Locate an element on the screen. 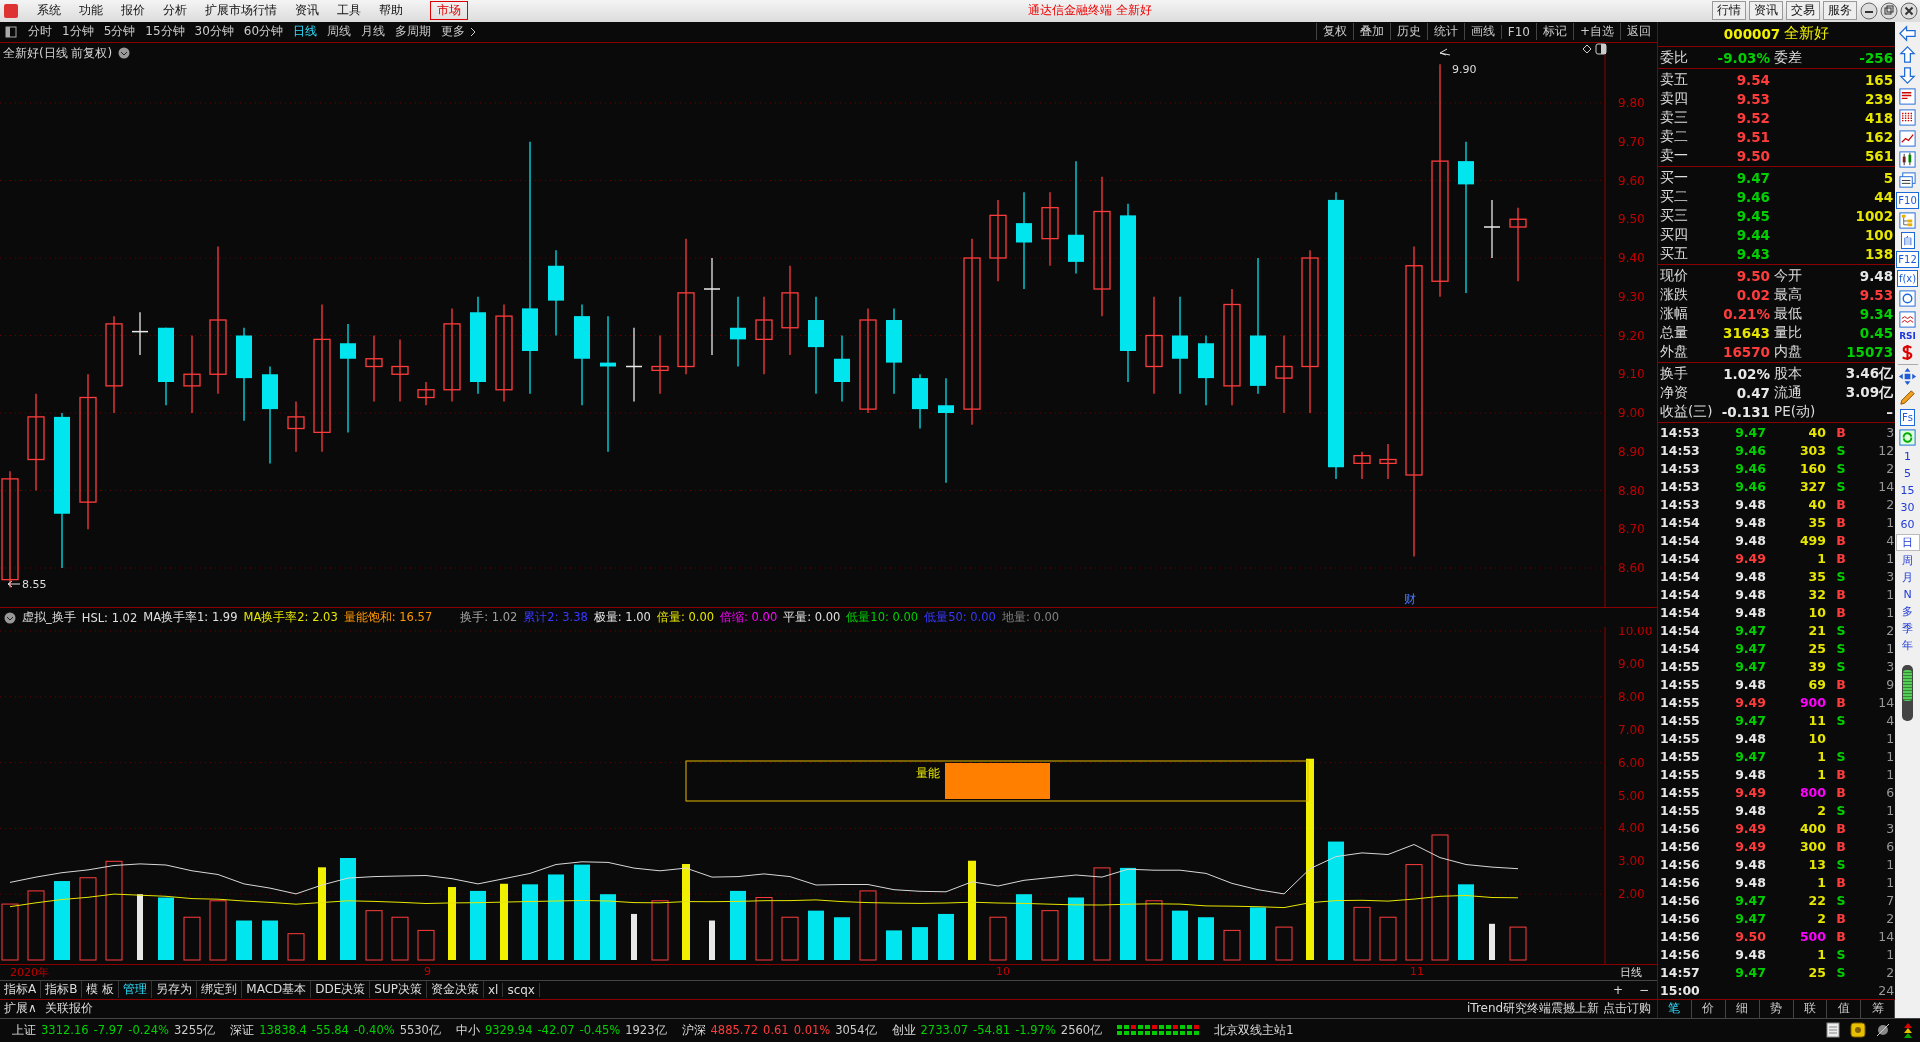 Image resolution: width=1920 pixels, height=1042 pixels. zoom-button: + is located at coordinates (1617, 990).